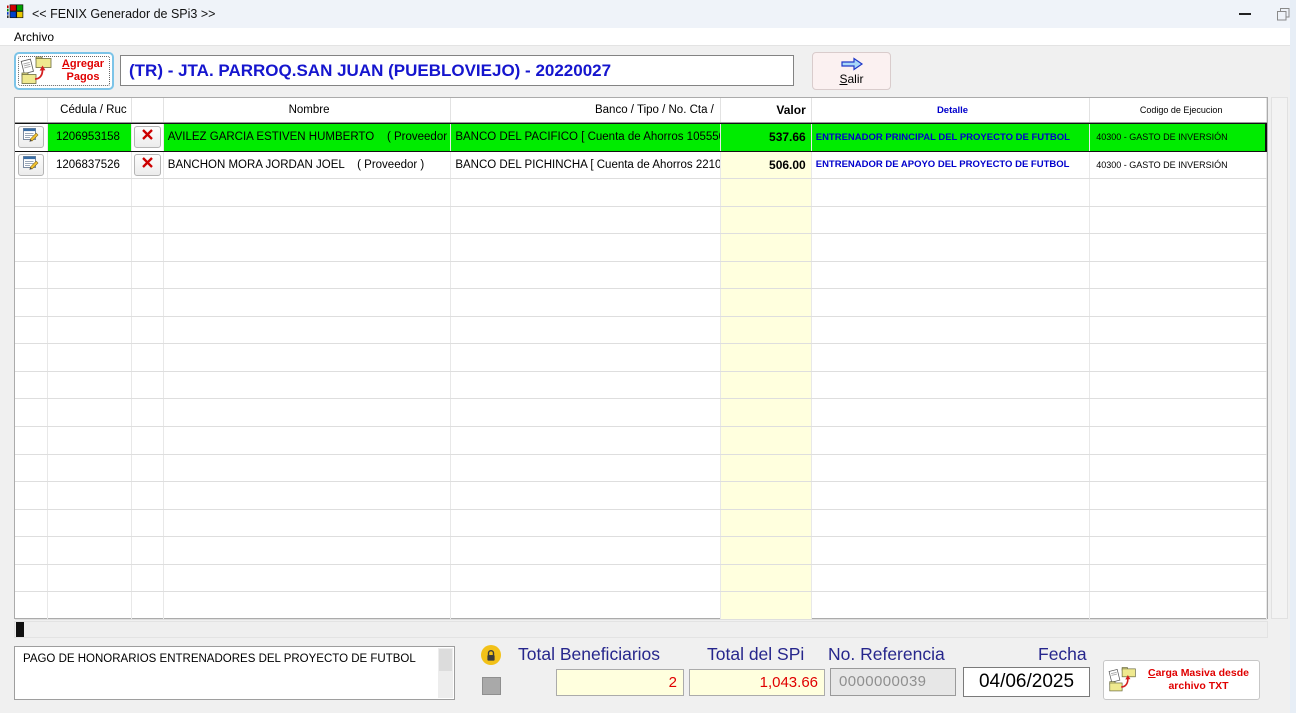 This screenshot has height=713, width=1296. Describe the element at coordinates (851, 71) in the screenshot. I see `salir-button: Salir` at that location.